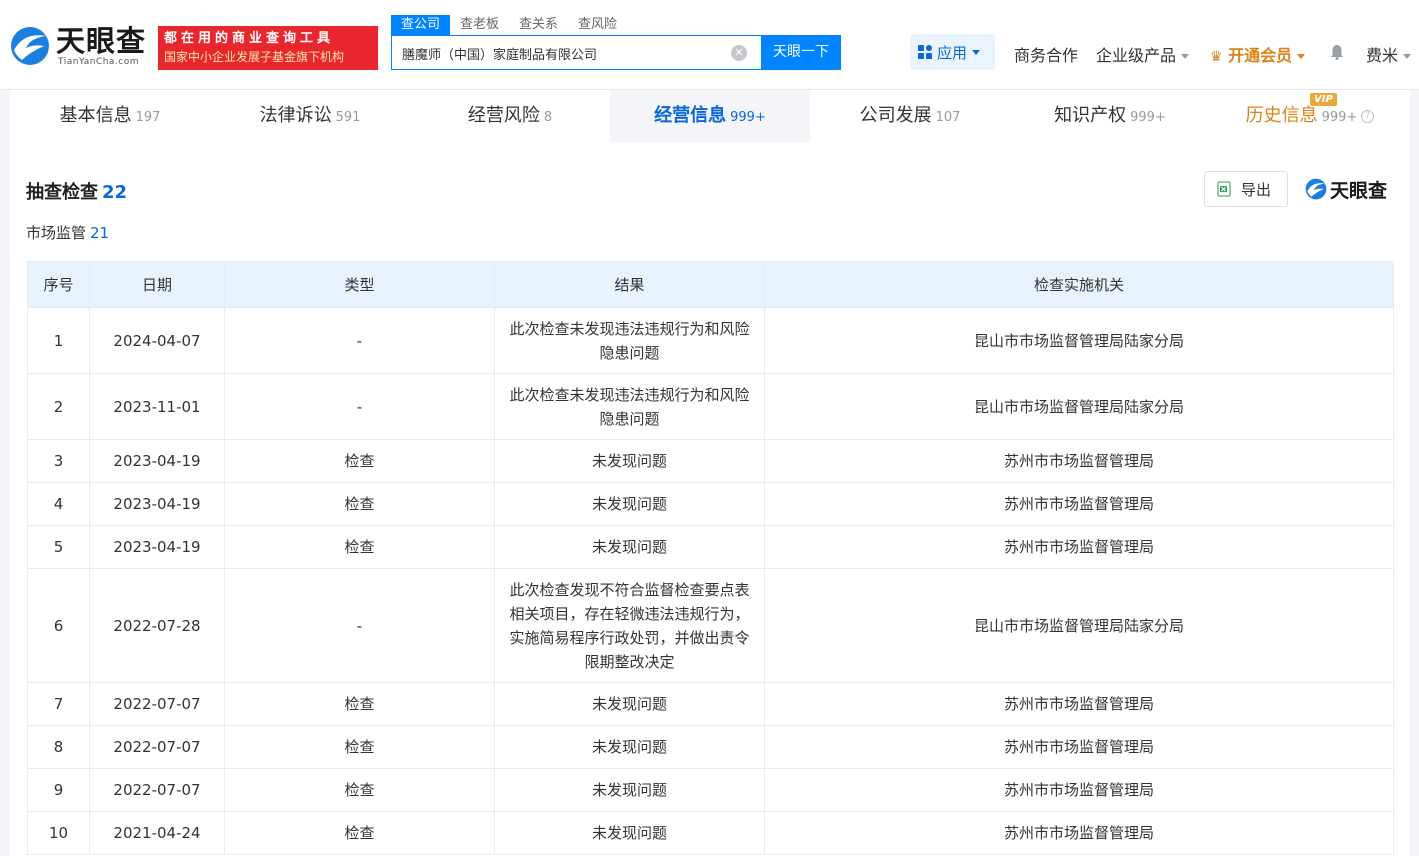 The image size is (1419, 856). I want to click on tab-label: 经营信息, so click(690, 115).